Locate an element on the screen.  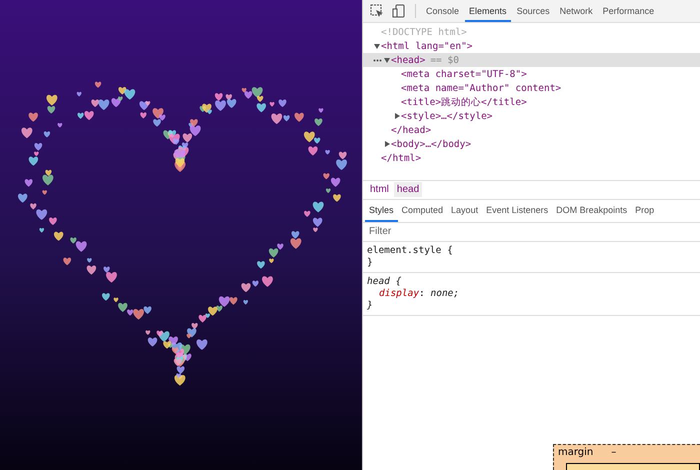
css-selector: element.style { is located at coordinates (410, 250).